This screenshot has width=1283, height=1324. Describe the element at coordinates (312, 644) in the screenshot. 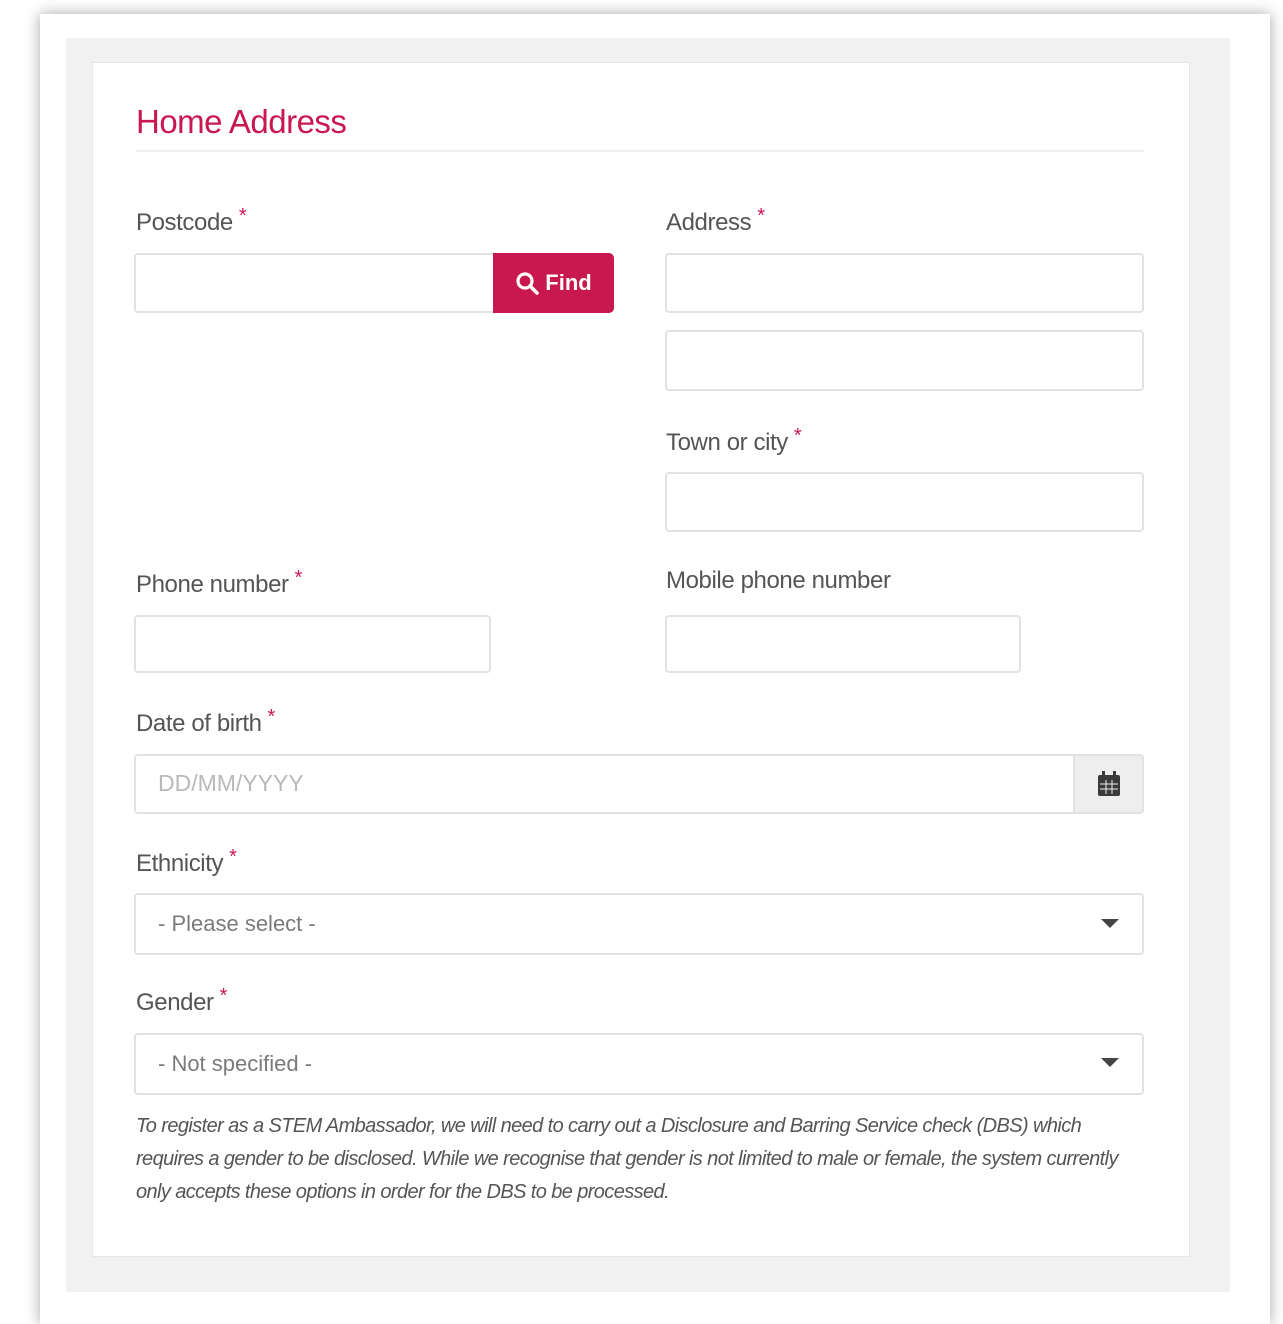

I see `phone-input` at that location.